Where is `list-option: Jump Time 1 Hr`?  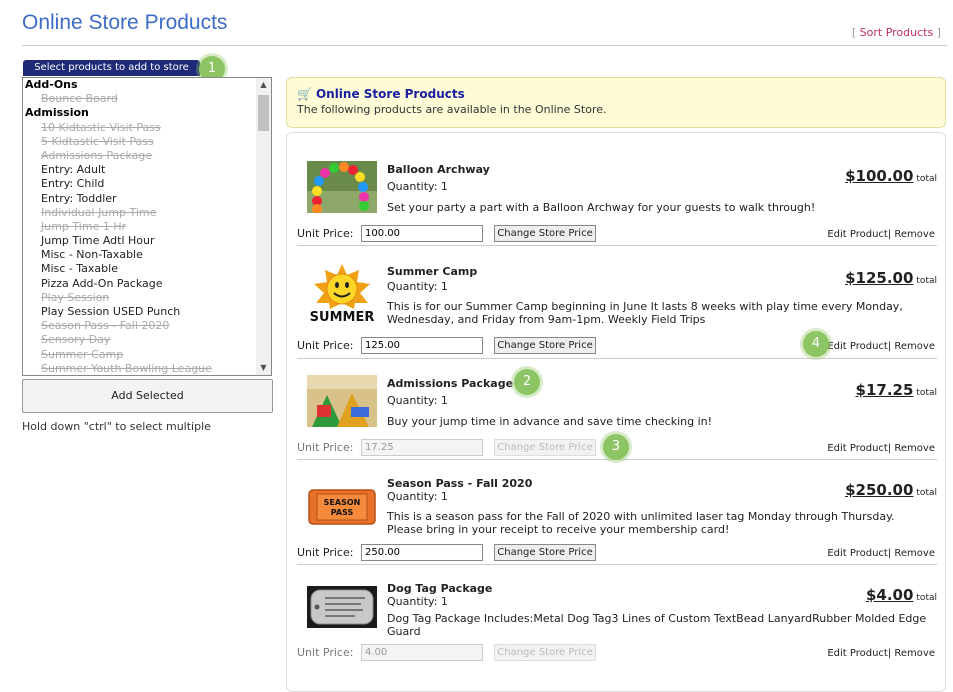 list-option: Jump Time 1 Hr is located at coordinates (84, 226).